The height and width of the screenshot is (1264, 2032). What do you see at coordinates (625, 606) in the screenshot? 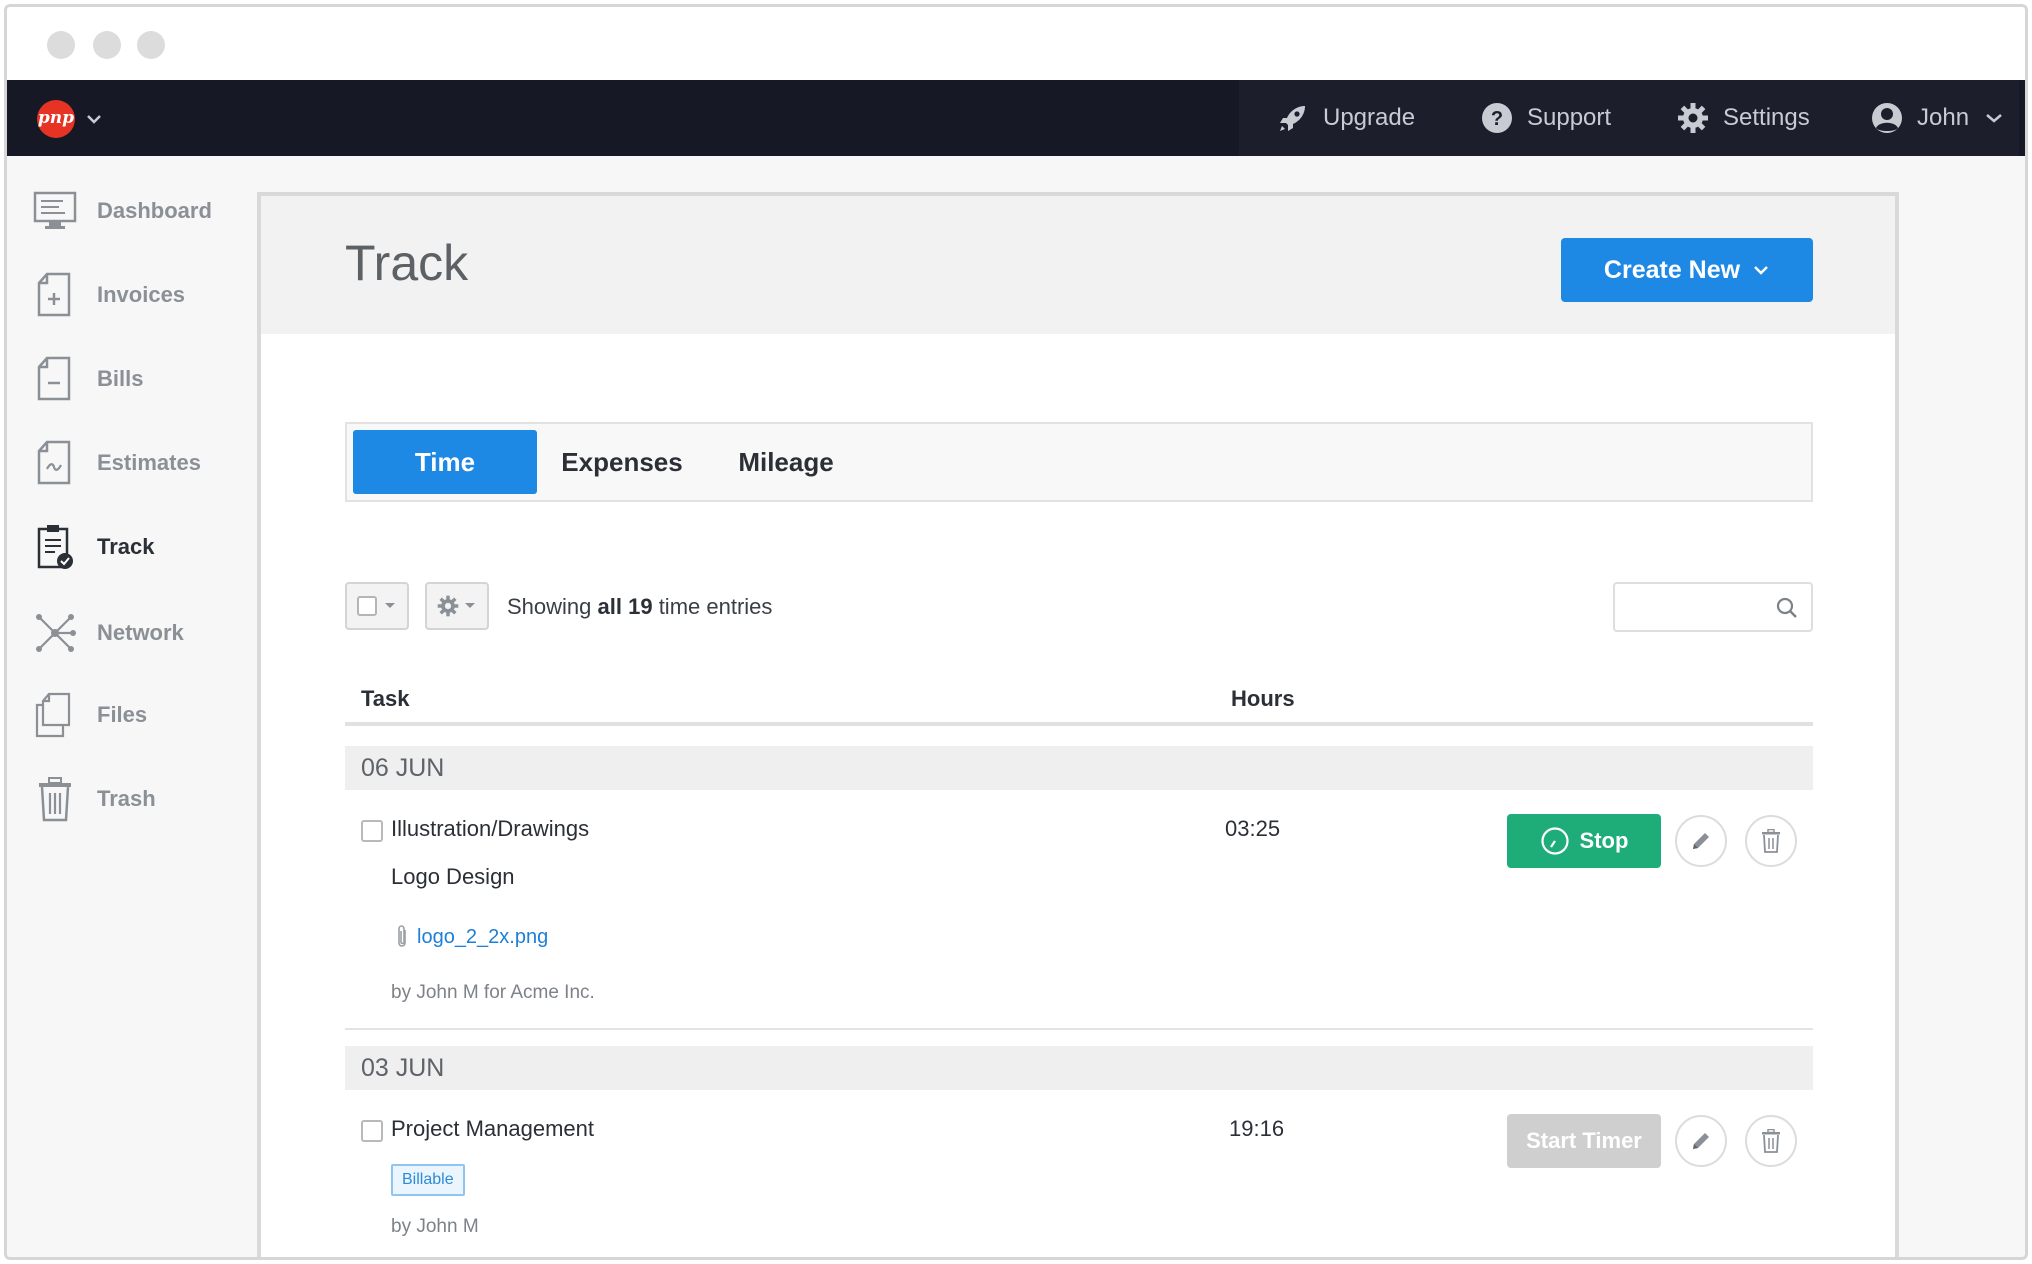
I see `showing-count: all 19` at bounding box center [625, 606].